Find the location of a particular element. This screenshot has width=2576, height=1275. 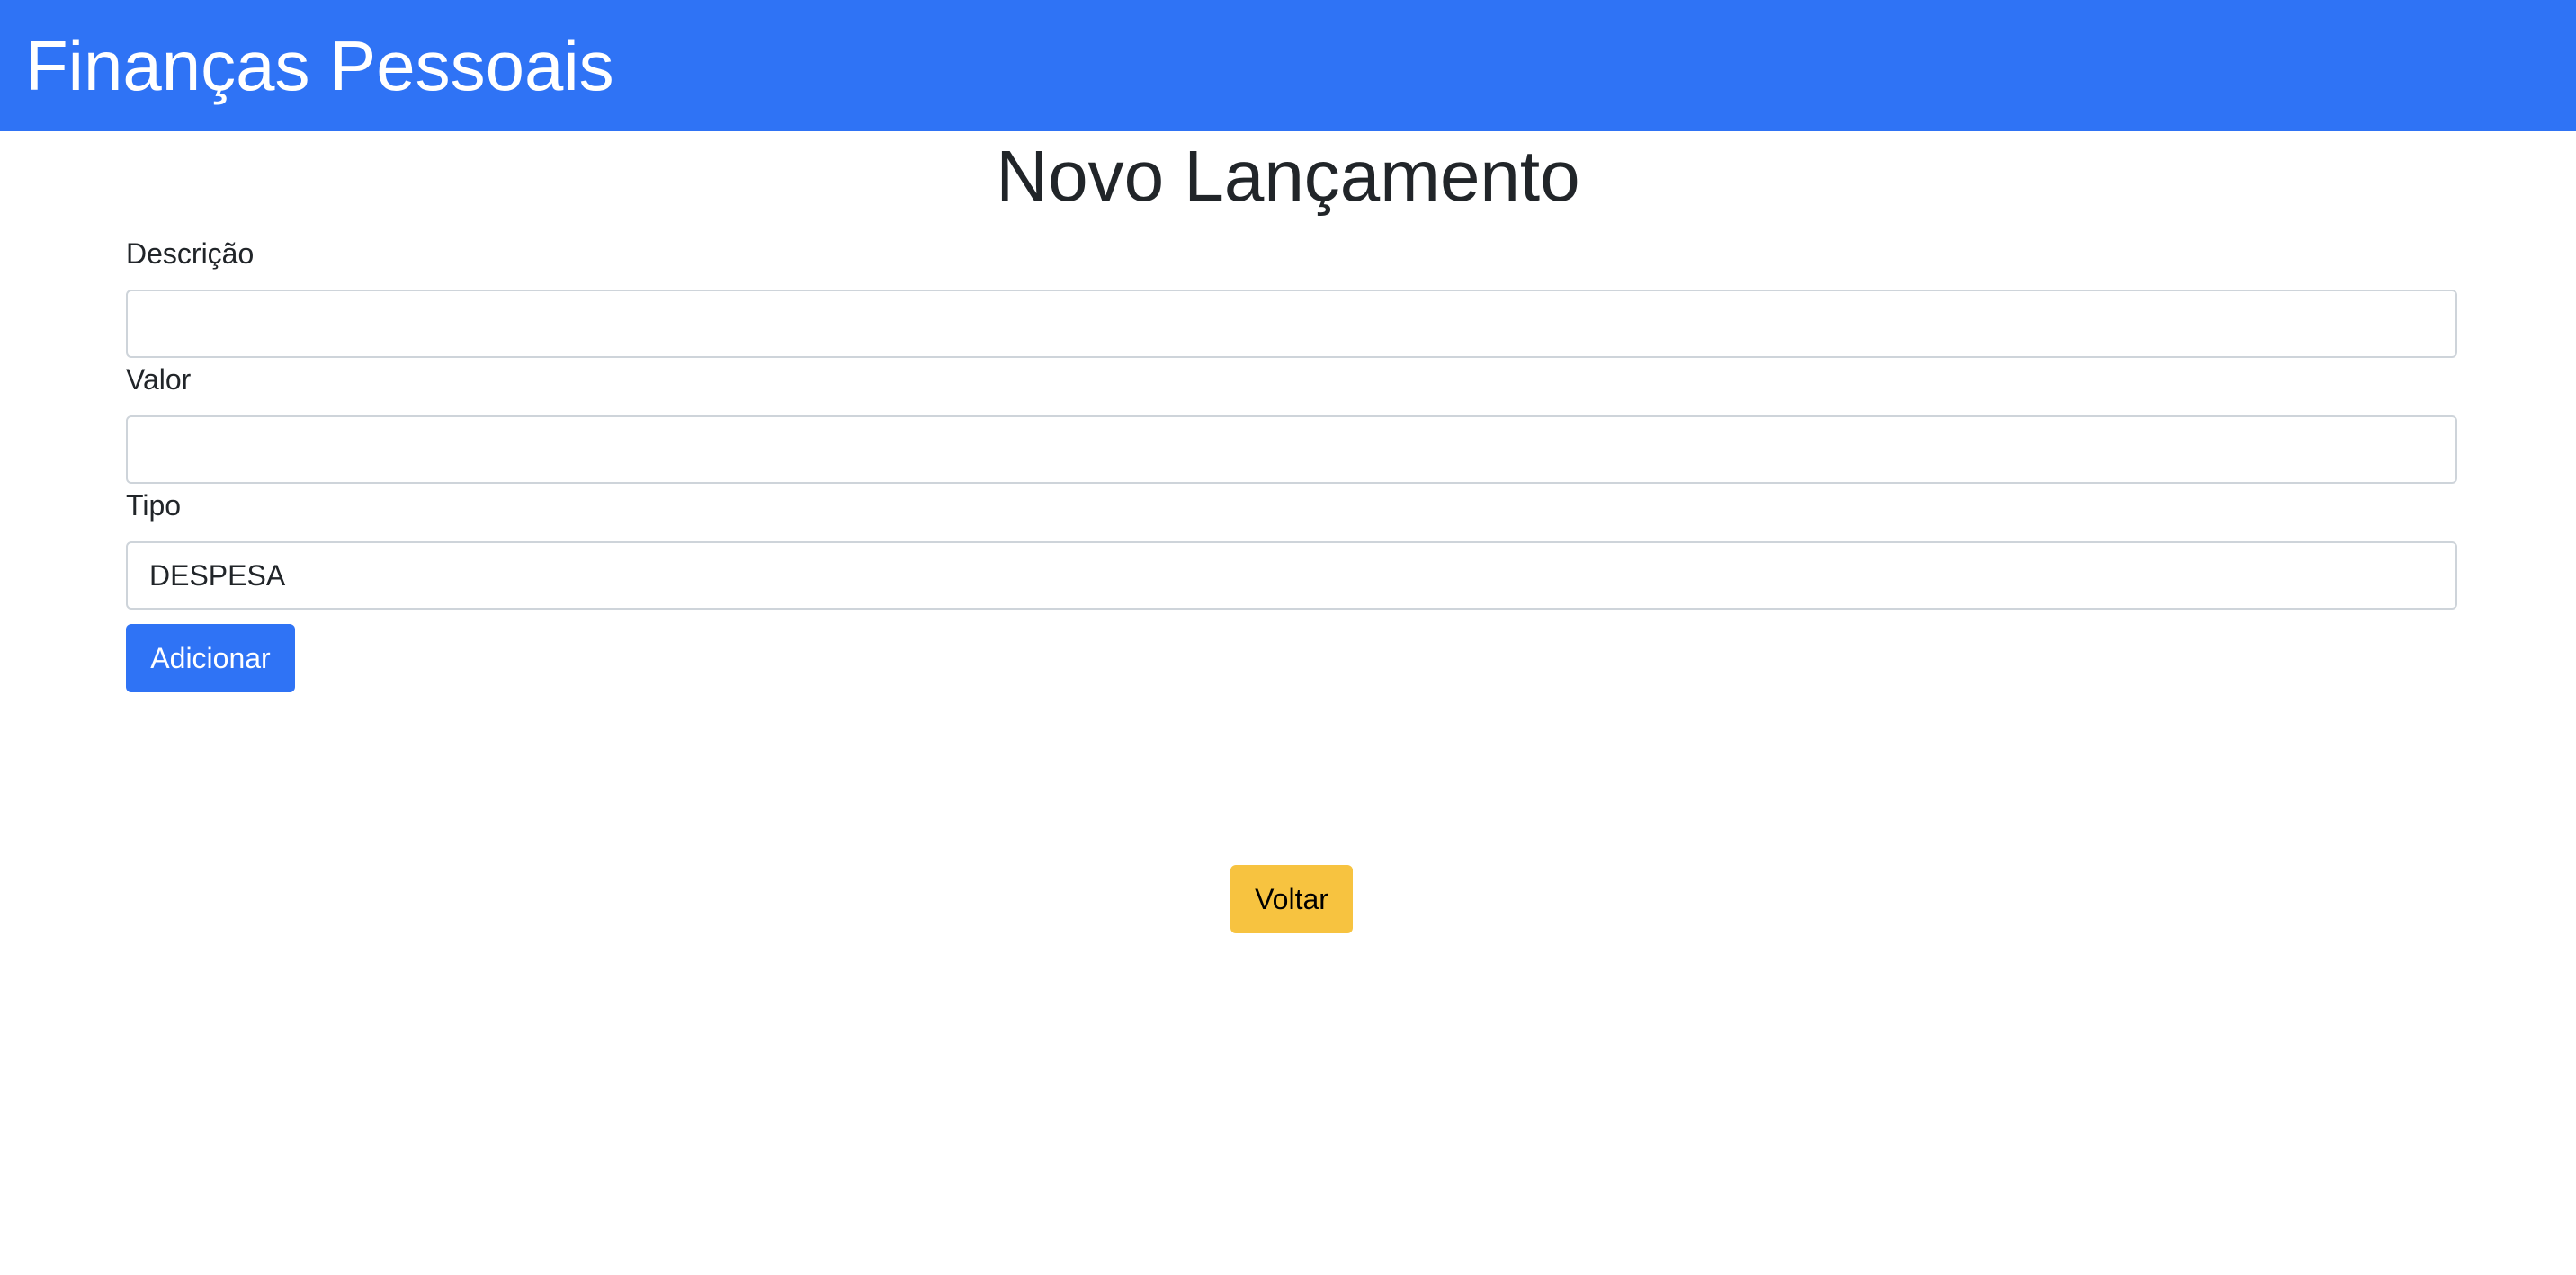

tipo-label: Tipo is located at coordinates (154, 505).